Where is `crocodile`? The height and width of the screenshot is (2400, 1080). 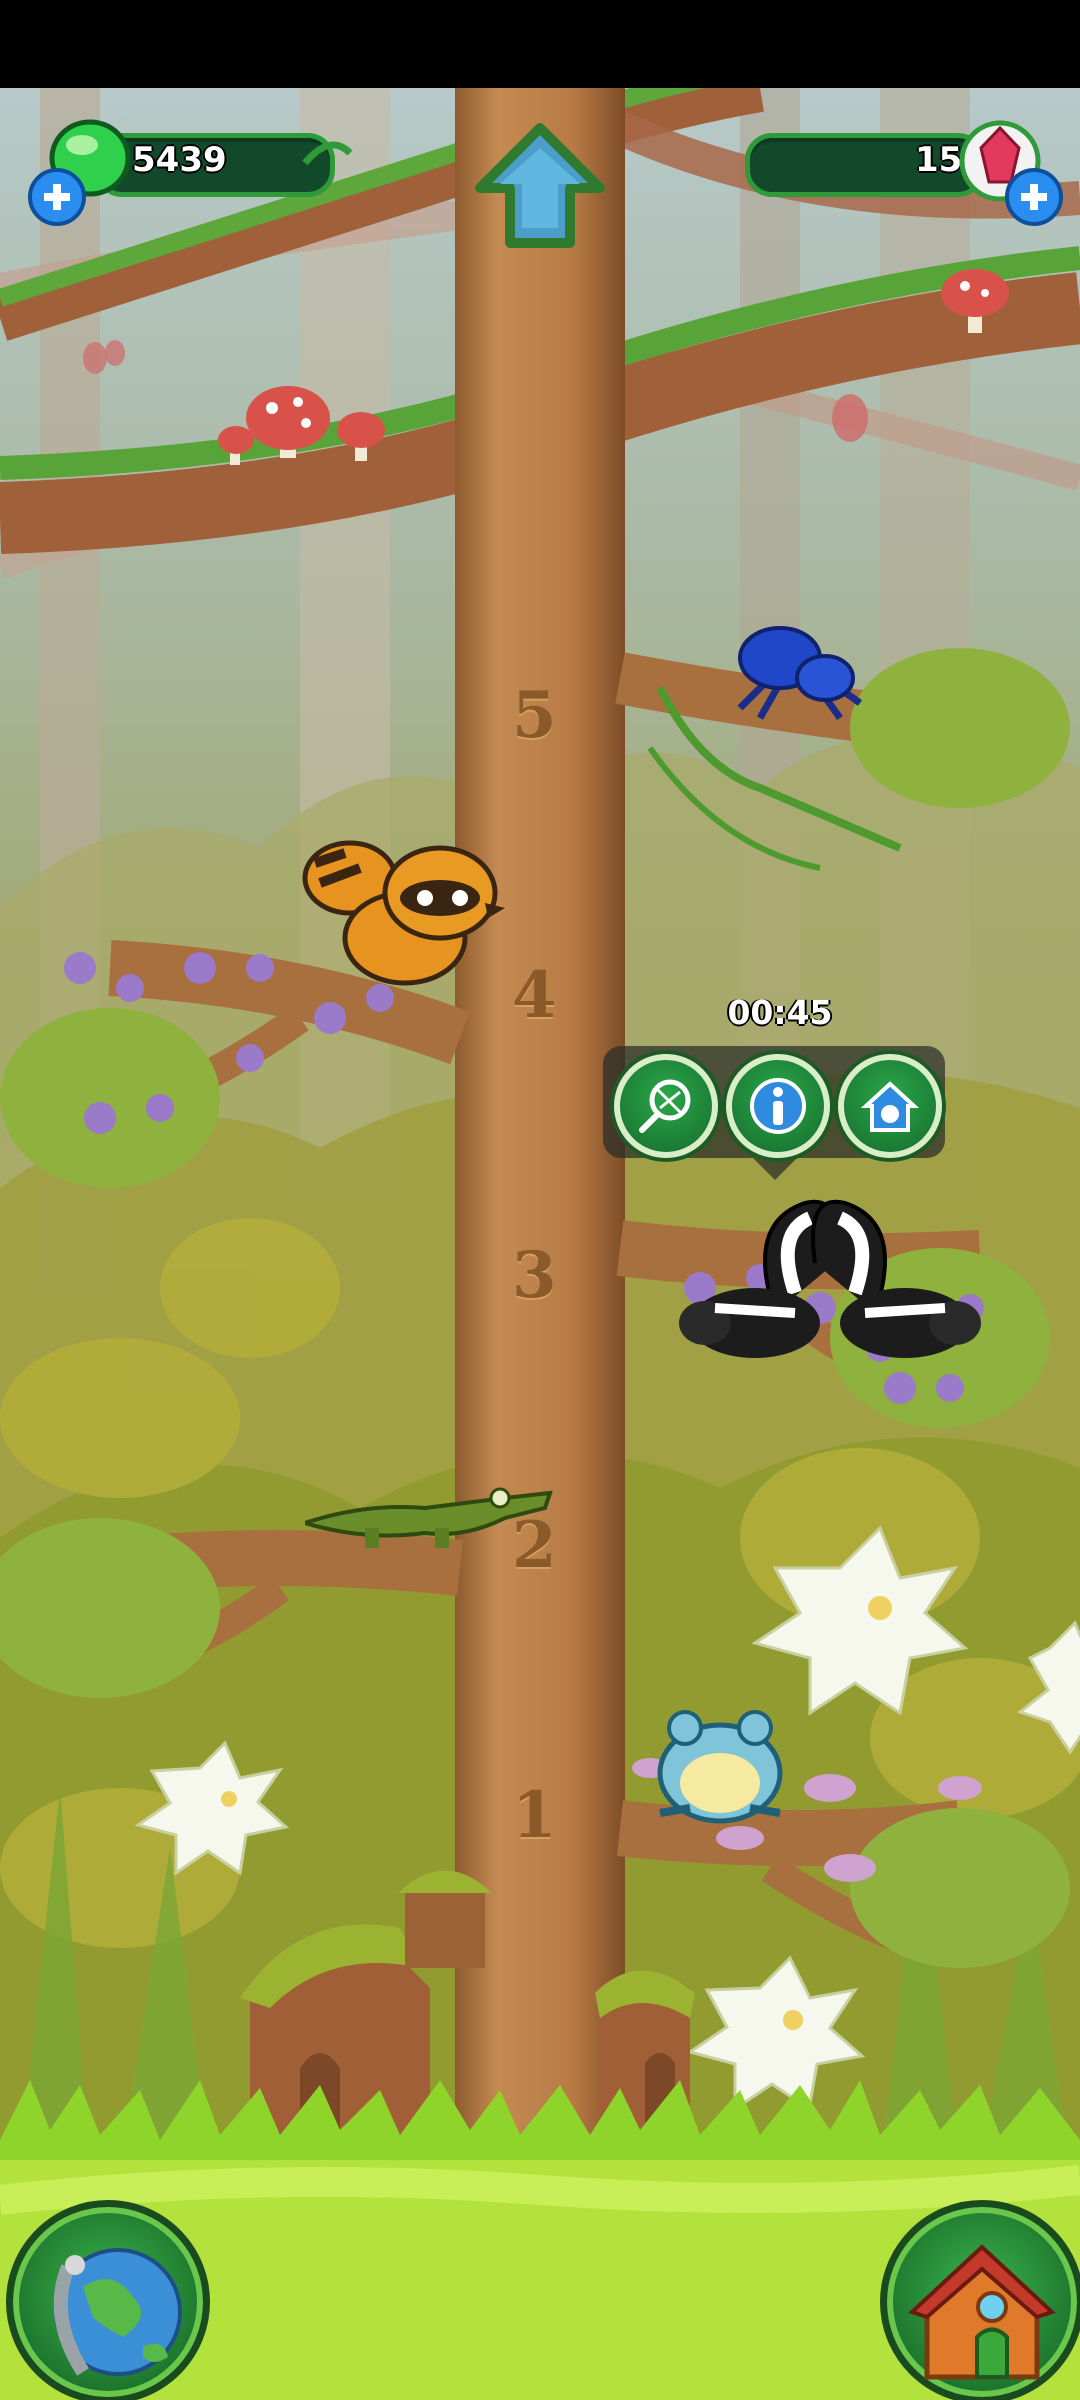
crocodile is located at coordinates (430, 1508).